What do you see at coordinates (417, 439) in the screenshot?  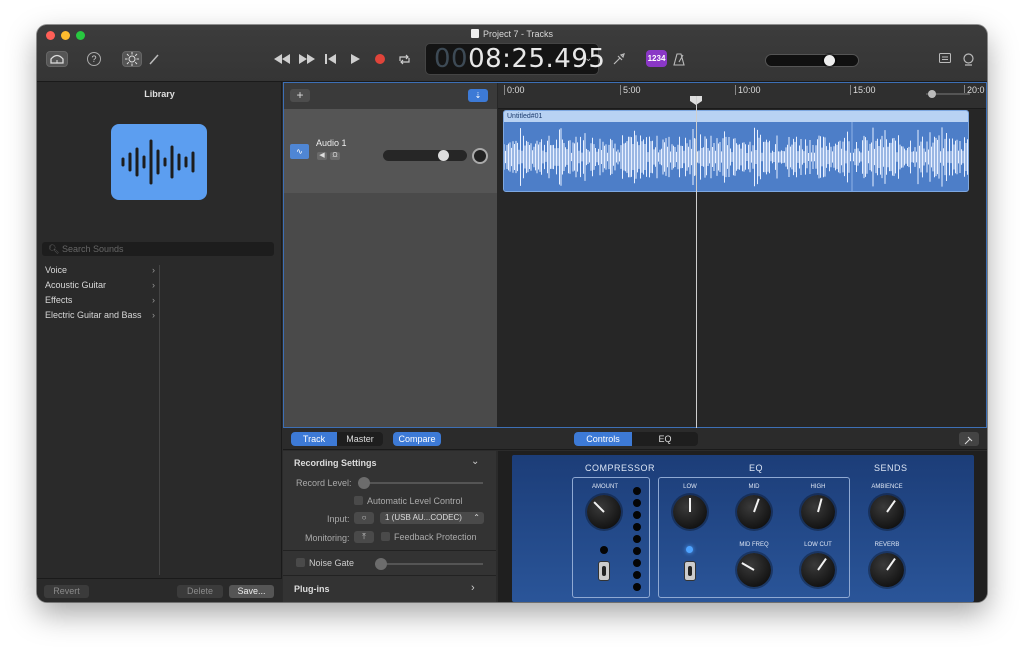 I see `compare-button: Compare` at bounding box center [417, 439].